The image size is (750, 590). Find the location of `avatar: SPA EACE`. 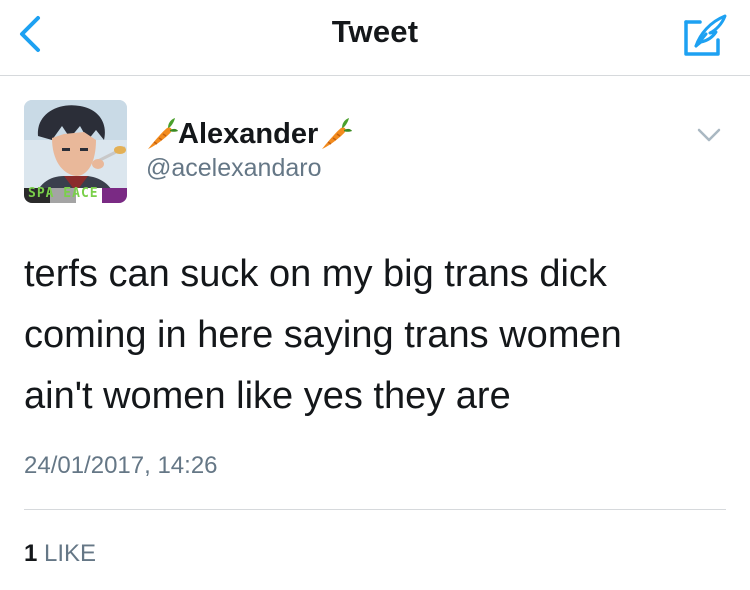

avatar: SPA EACE is located at coordinates (75, 151).